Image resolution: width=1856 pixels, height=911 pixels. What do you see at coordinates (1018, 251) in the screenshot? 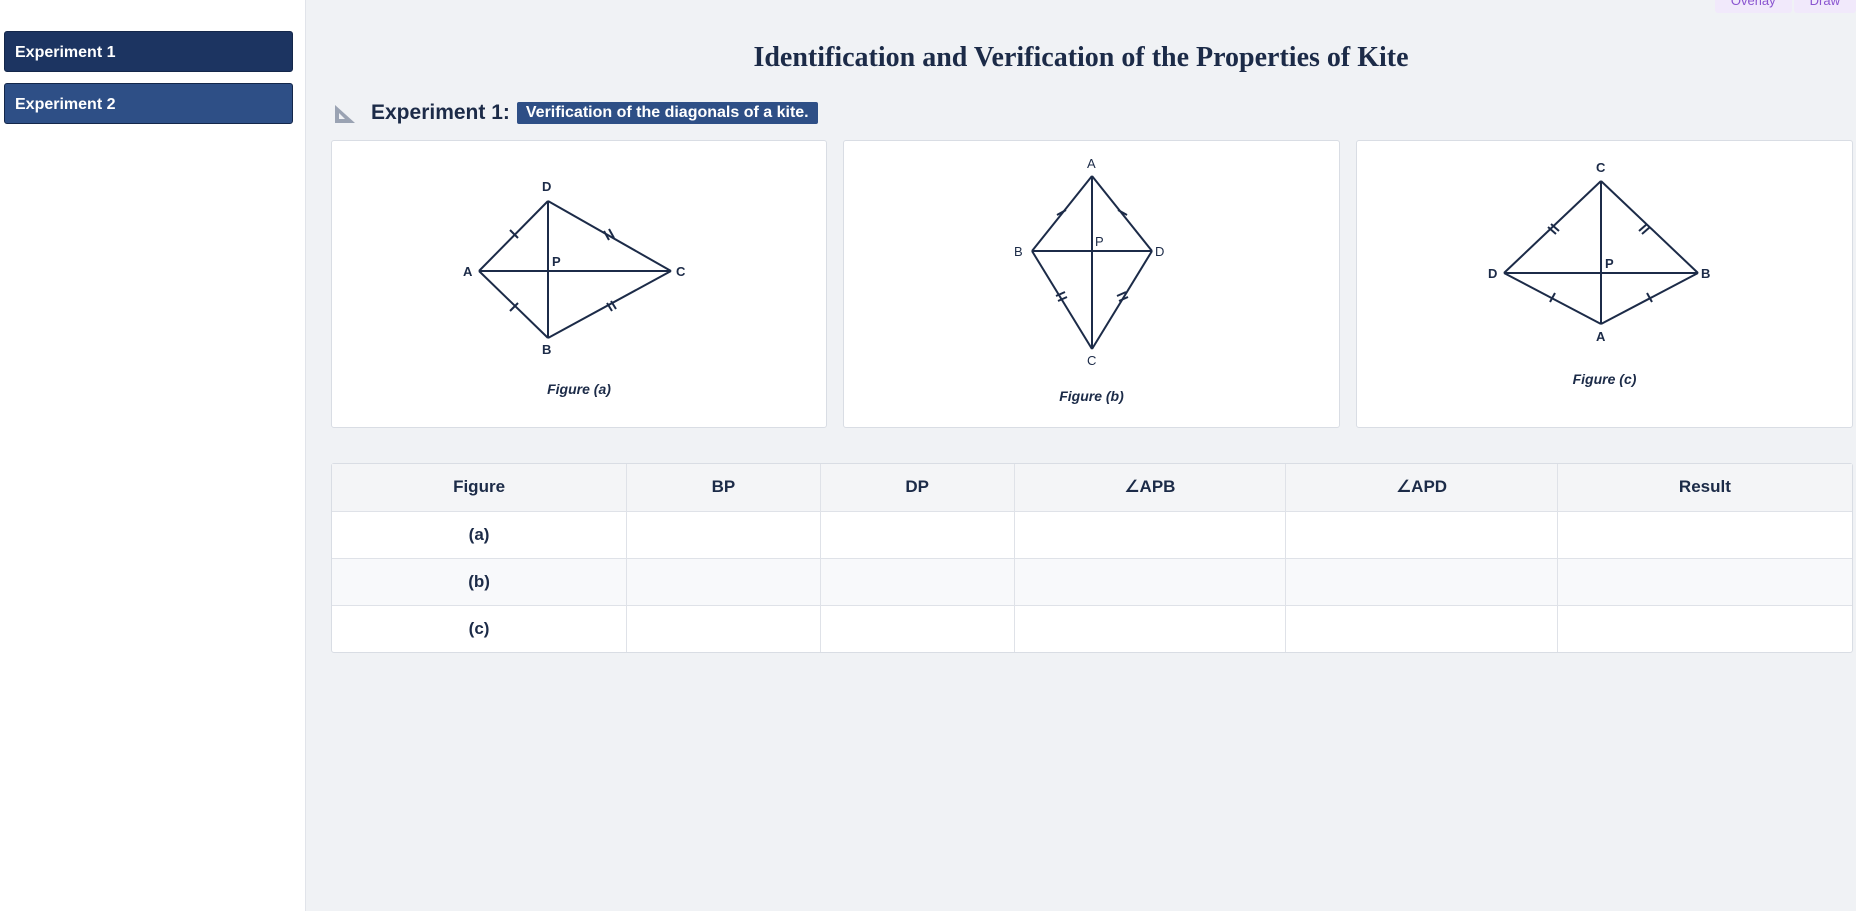
I see `vertex-left-b: B` at bounding box center [1018, 251].